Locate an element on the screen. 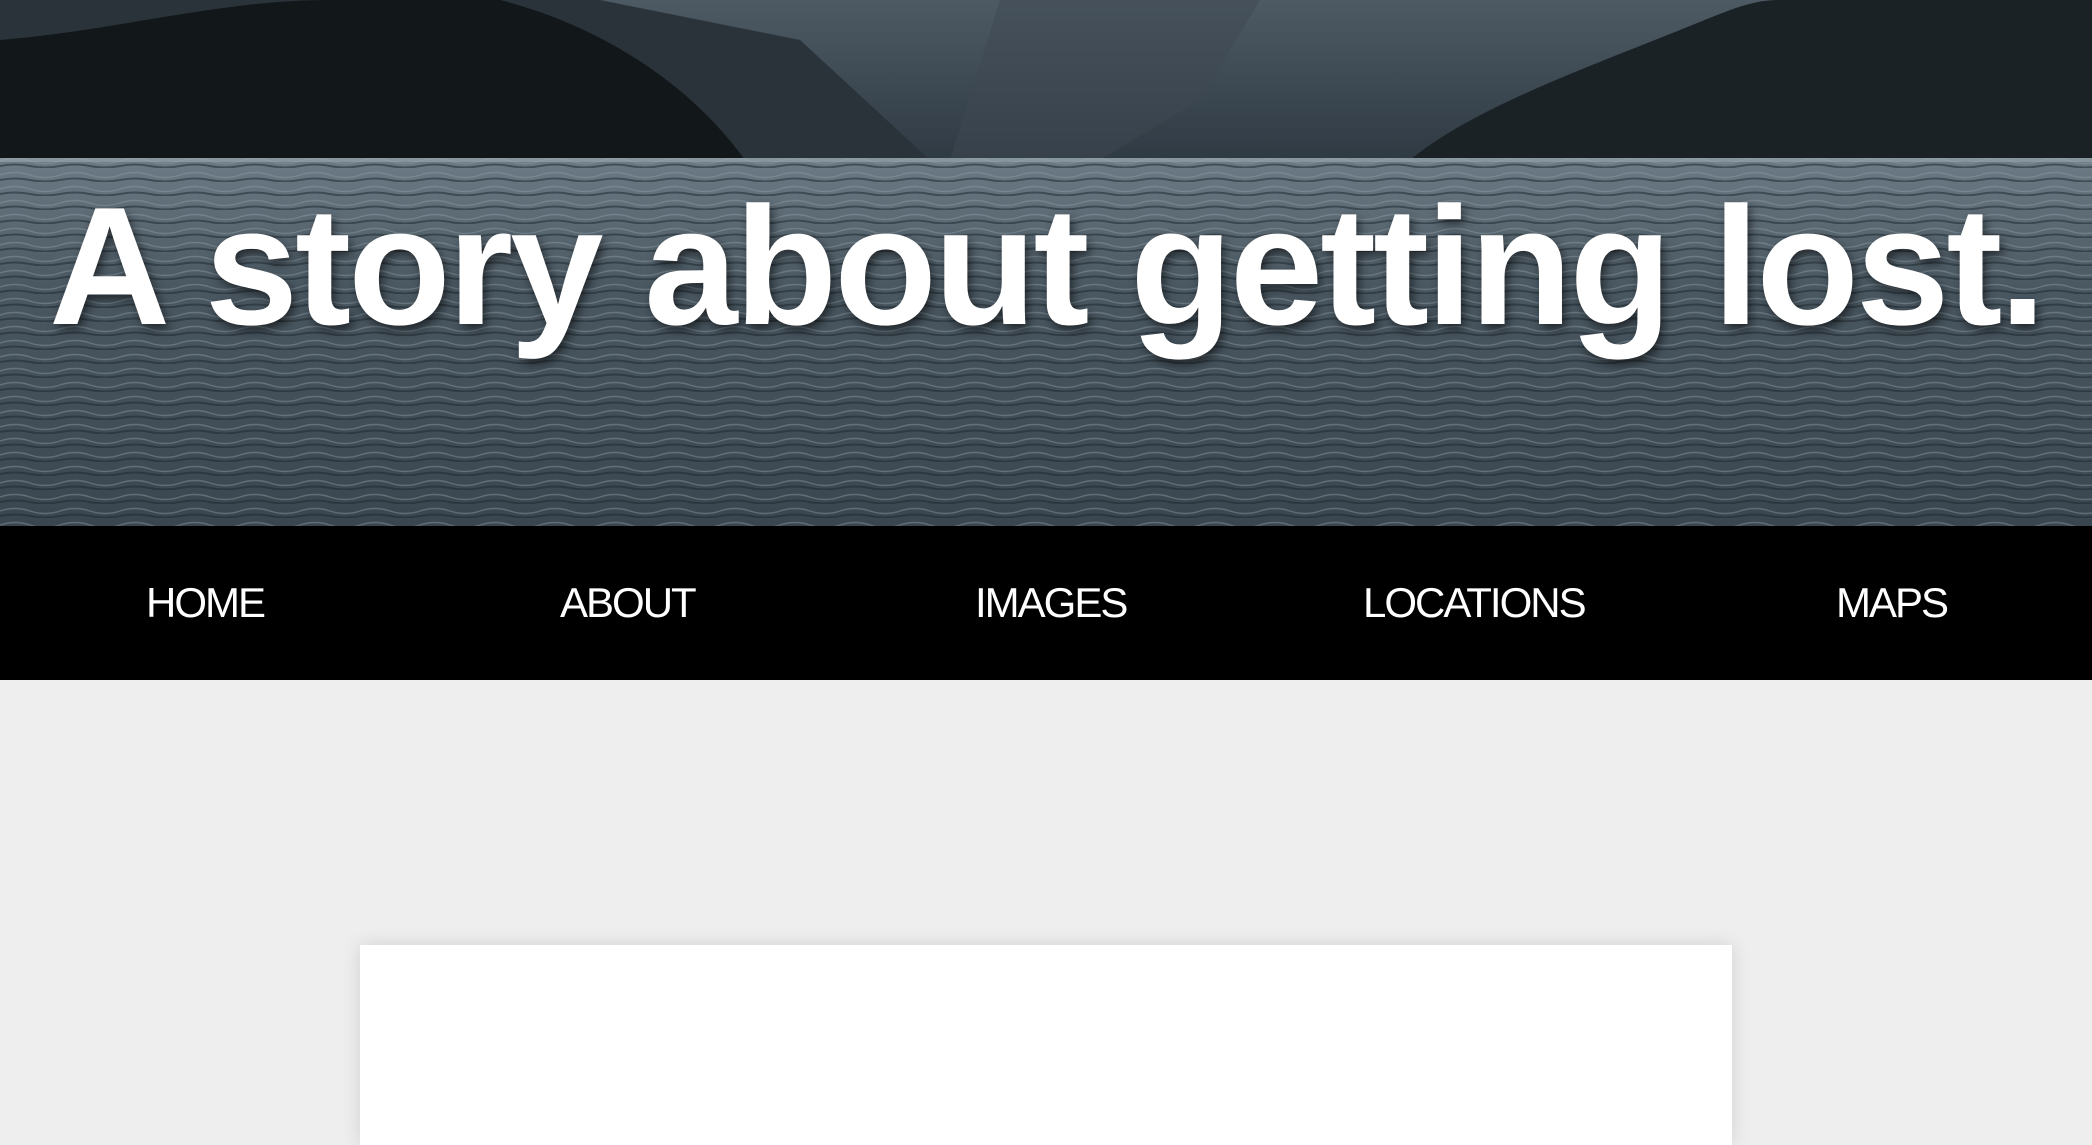  main-nav: HOME ABOUT IMAGES LOCATIONS MAPS is located at coordinates (1046, 603).